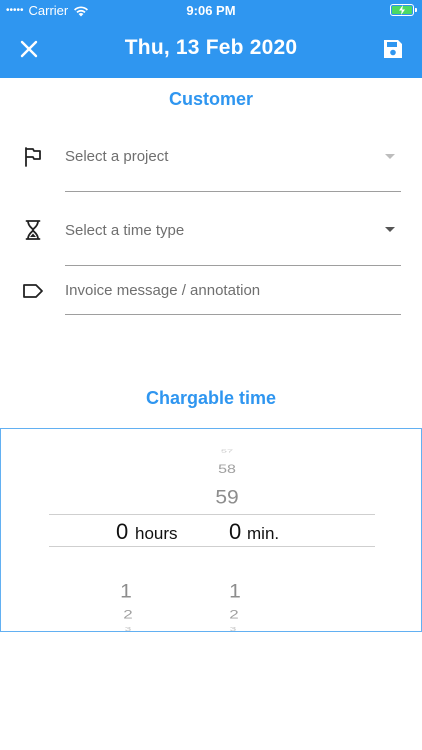  I want to click on picker-selection-bottom-line, so click(212, 546).